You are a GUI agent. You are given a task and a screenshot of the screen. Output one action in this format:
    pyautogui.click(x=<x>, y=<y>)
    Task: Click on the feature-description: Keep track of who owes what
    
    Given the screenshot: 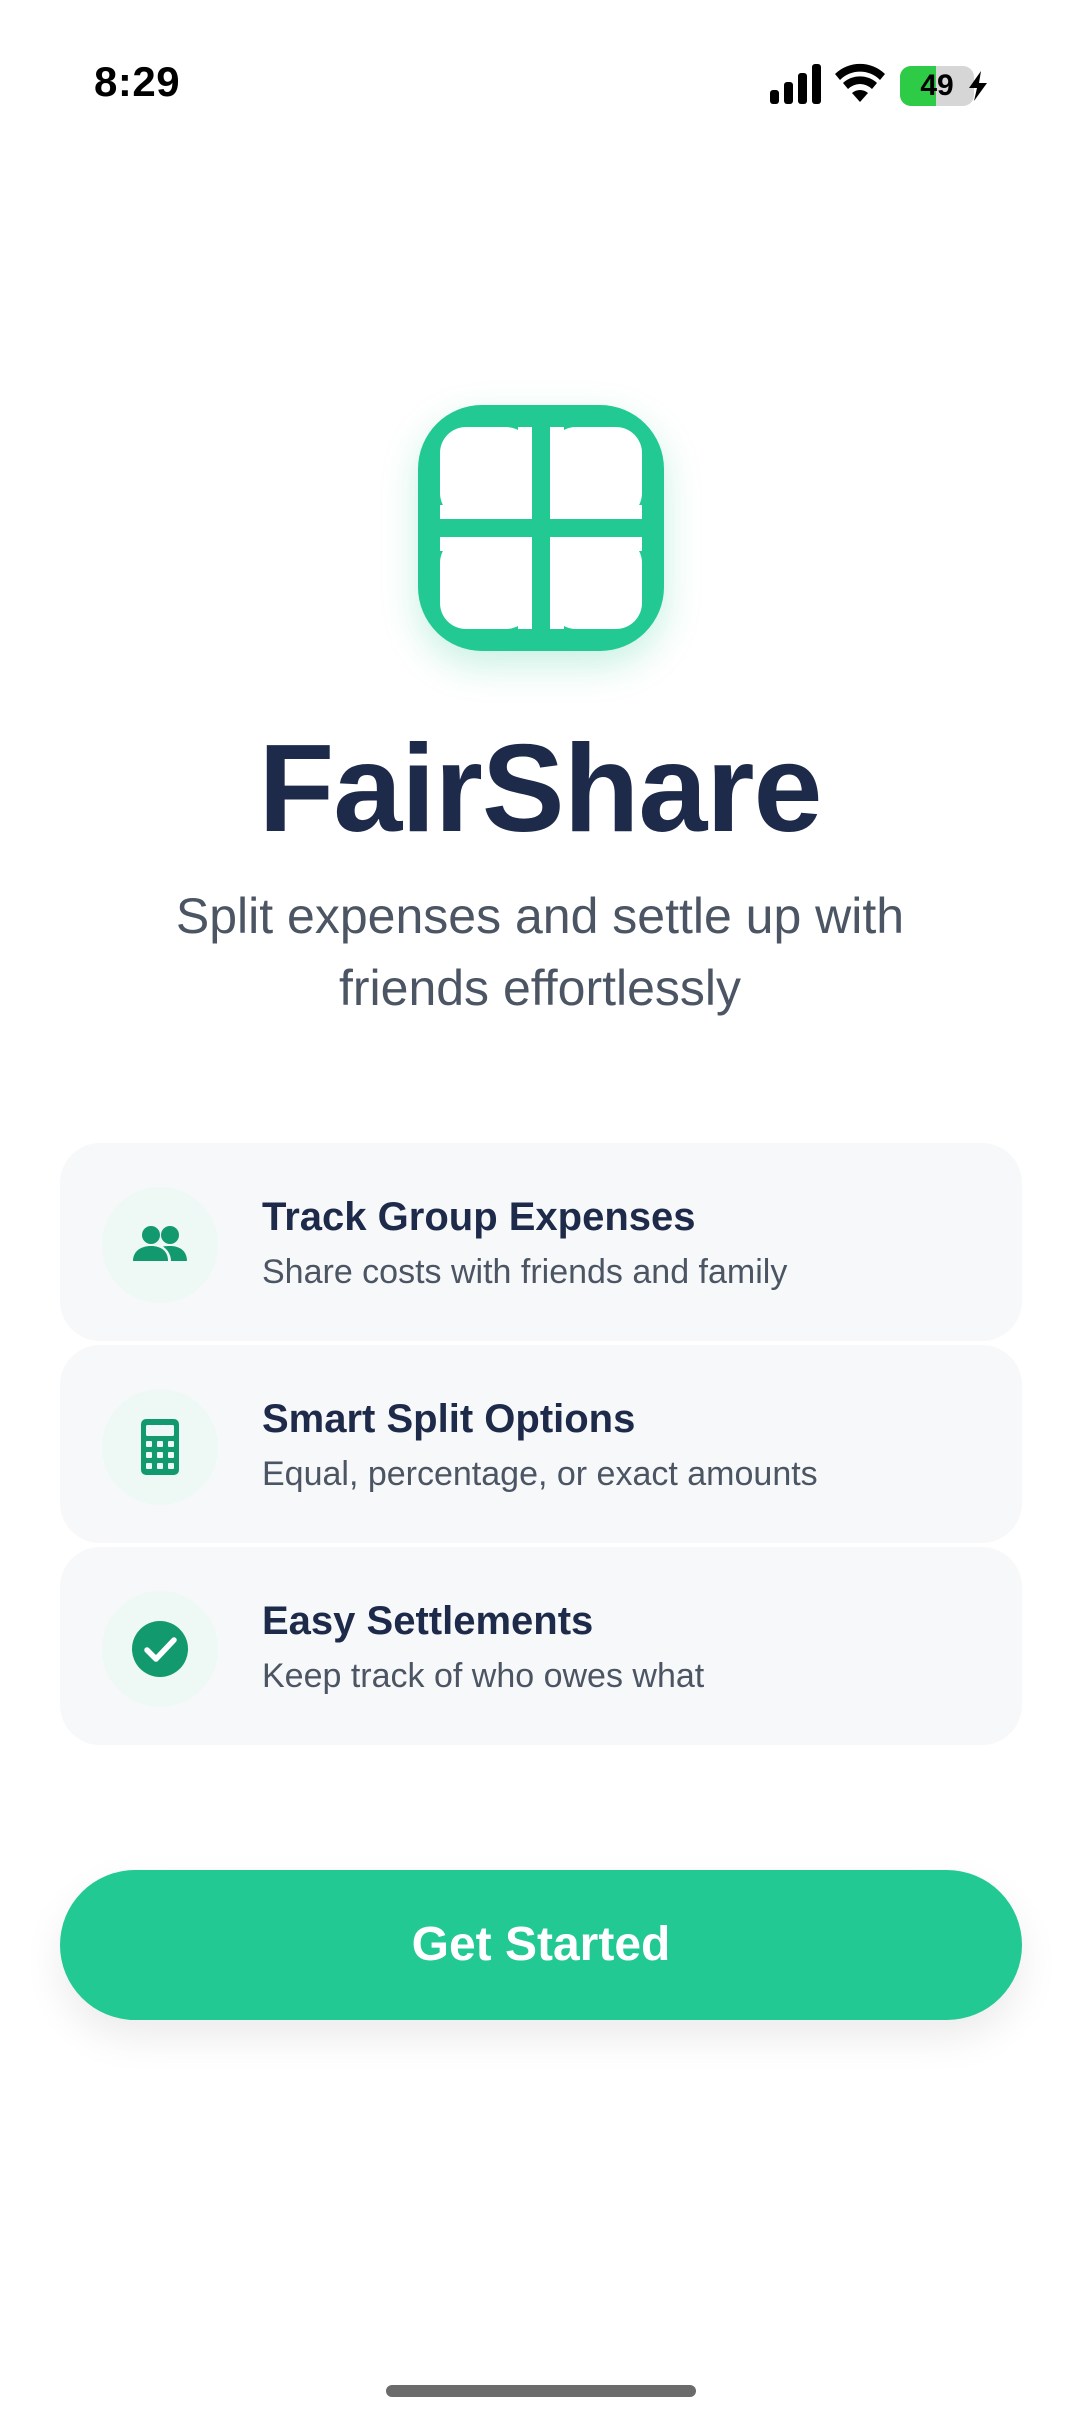 What is the action you would take?
    pyautogui.click(x=483, y=1676)
    